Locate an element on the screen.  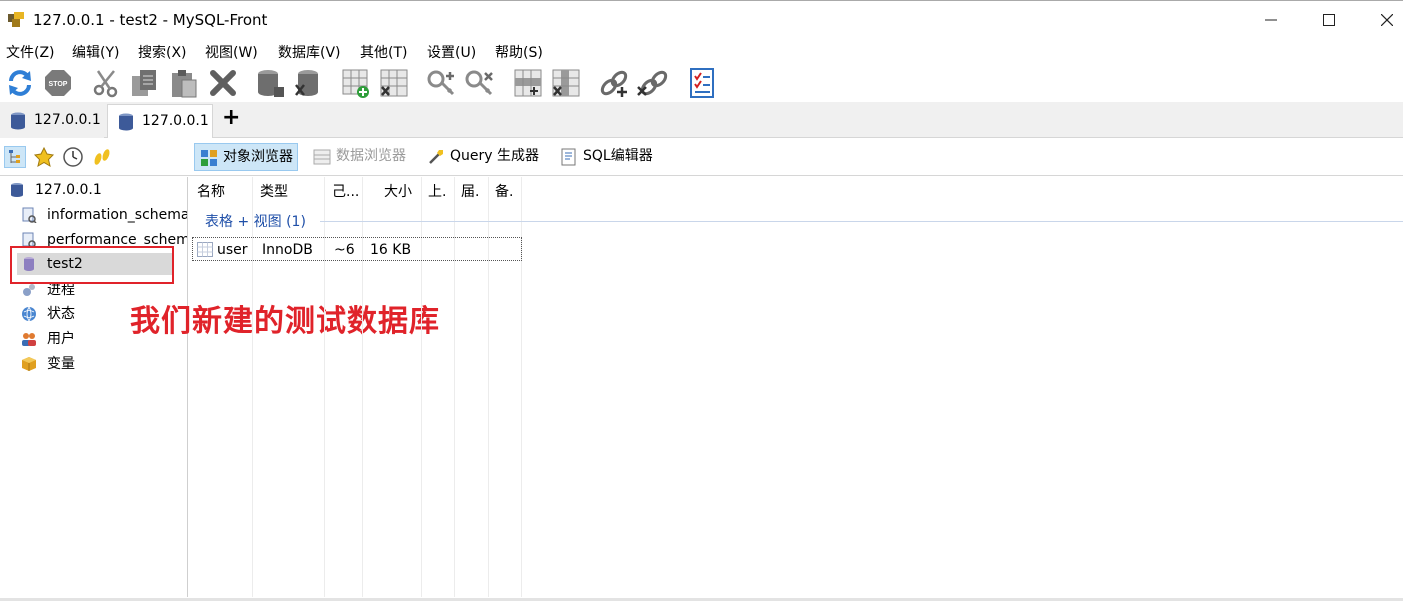
favorites-button is located at coordinates (44, 157).